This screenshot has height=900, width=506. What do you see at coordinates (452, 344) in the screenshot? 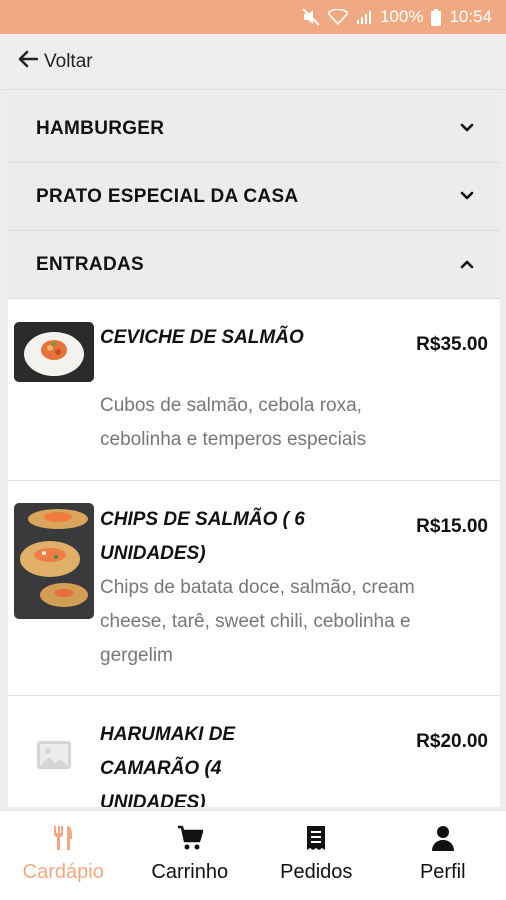
I see `item-price: R$35.00` at bounding box center [452, 344].